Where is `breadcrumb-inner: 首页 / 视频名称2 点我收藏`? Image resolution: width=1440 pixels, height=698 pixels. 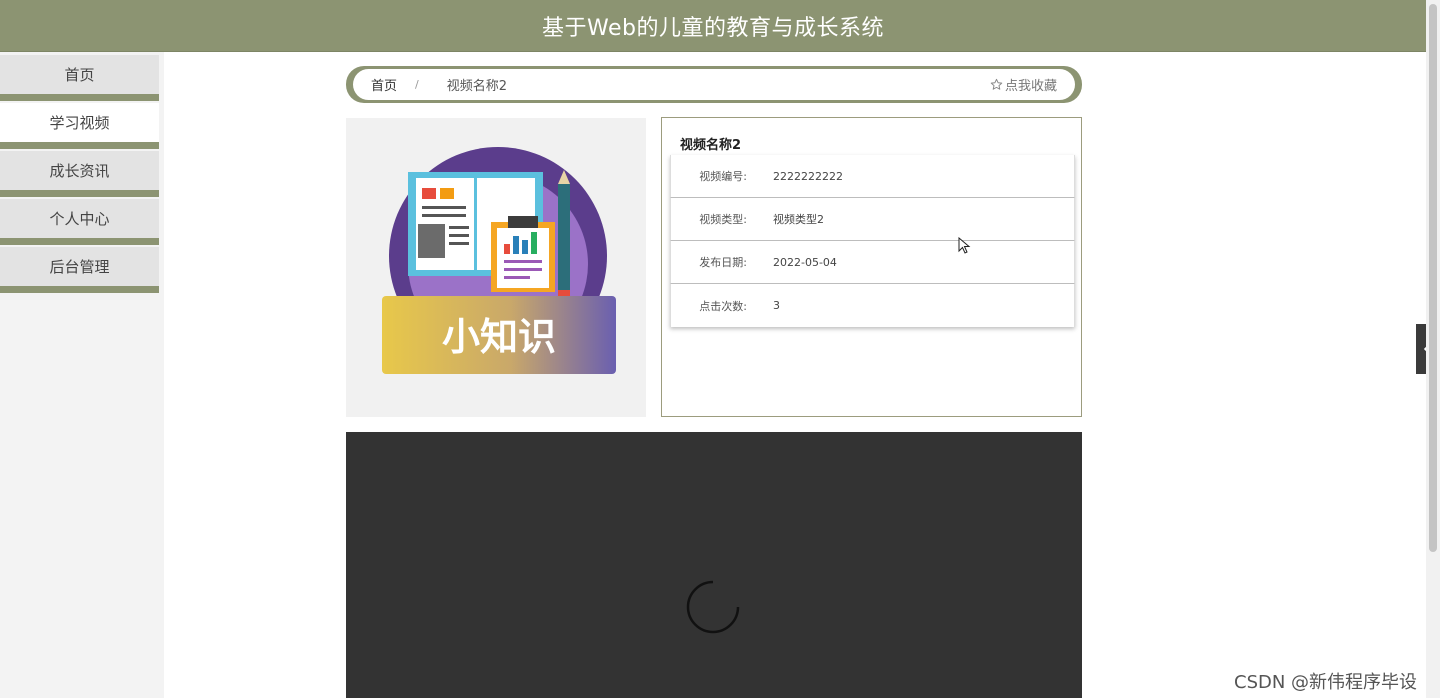
breadcrumb-inner: 首页 / 视频名称2 点我收藏 is located at coordinates (714, 84).